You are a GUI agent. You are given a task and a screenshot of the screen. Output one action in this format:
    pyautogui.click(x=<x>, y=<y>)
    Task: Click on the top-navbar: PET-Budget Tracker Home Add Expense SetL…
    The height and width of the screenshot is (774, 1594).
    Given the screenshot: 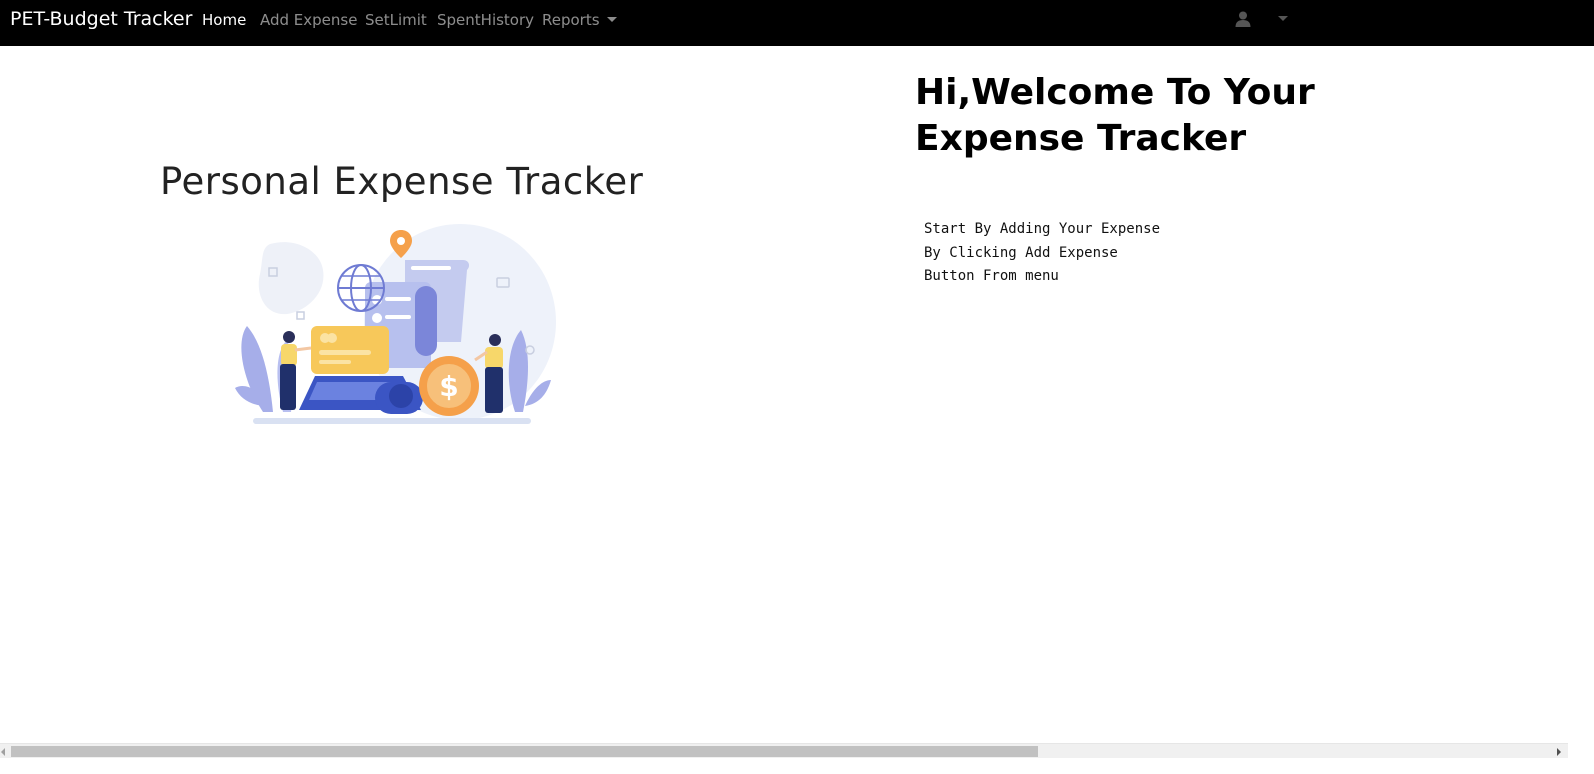 What is the action you would take?
    pyautogui.click(x=797, y=23)
    